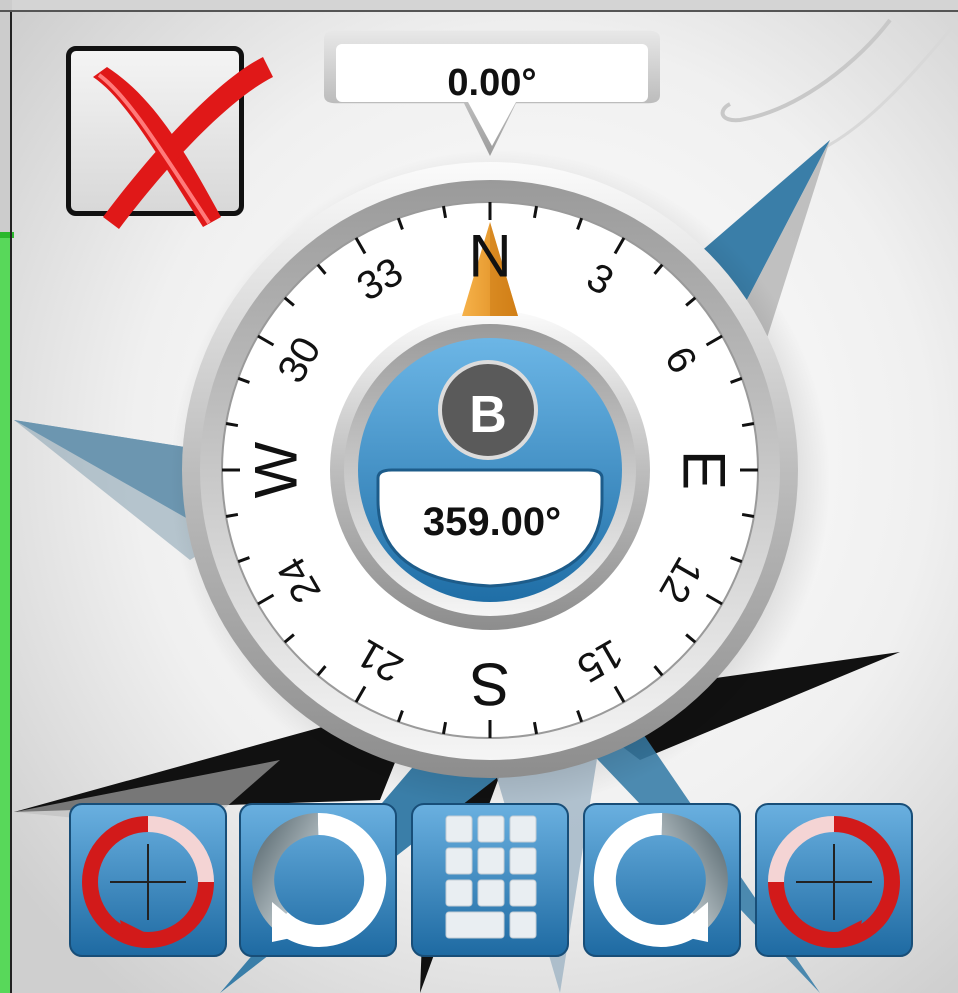  I want to click on dial-numeral: 6, so click(680, 359).